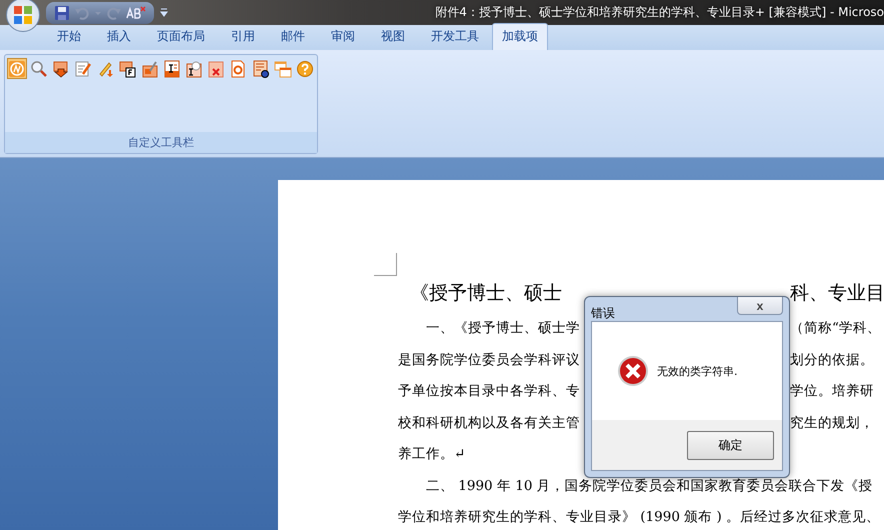 Image resolution: width=884 pixels, height=530 pixels. Describe the element at coordinates (432, 454) in the screenshot. I see `document-text: 养工作。↵` at that location.